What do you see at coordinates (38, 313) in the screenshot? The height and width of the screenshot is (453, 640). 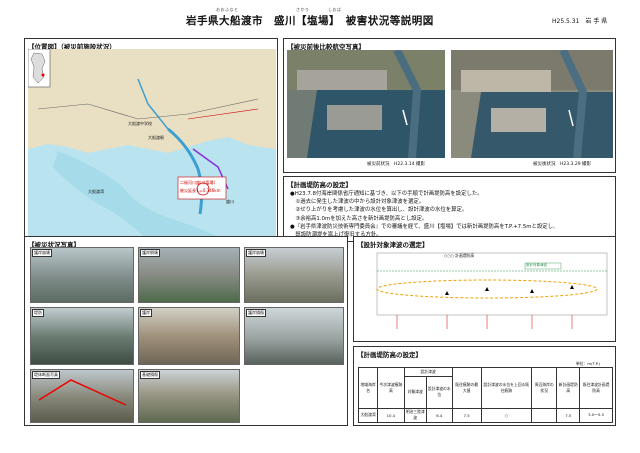 I see `photo-tag: 堤防` at bounding box center [38, 313].